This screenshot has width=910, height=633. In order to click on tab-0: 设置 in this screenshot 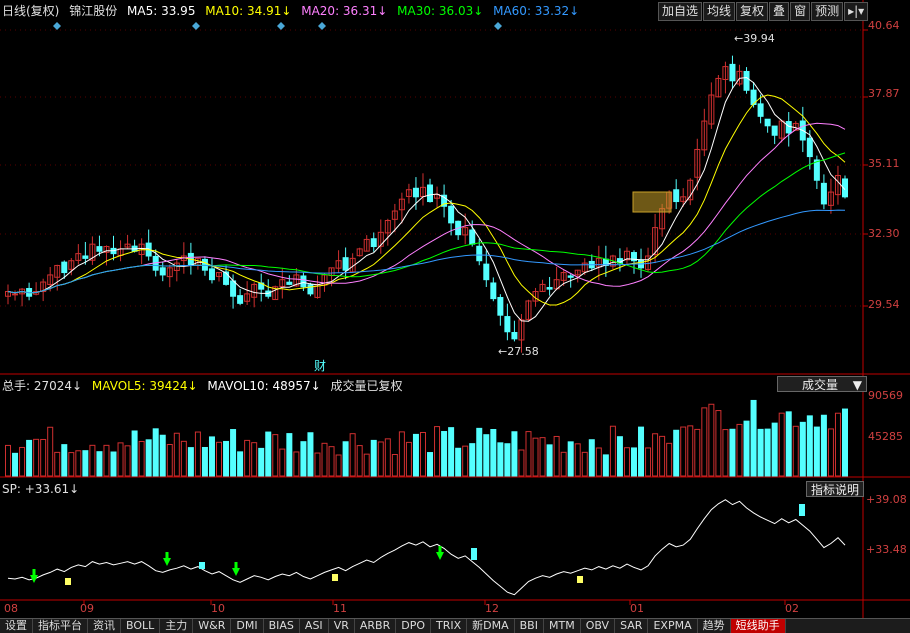, I will do `click(16, 626)`.